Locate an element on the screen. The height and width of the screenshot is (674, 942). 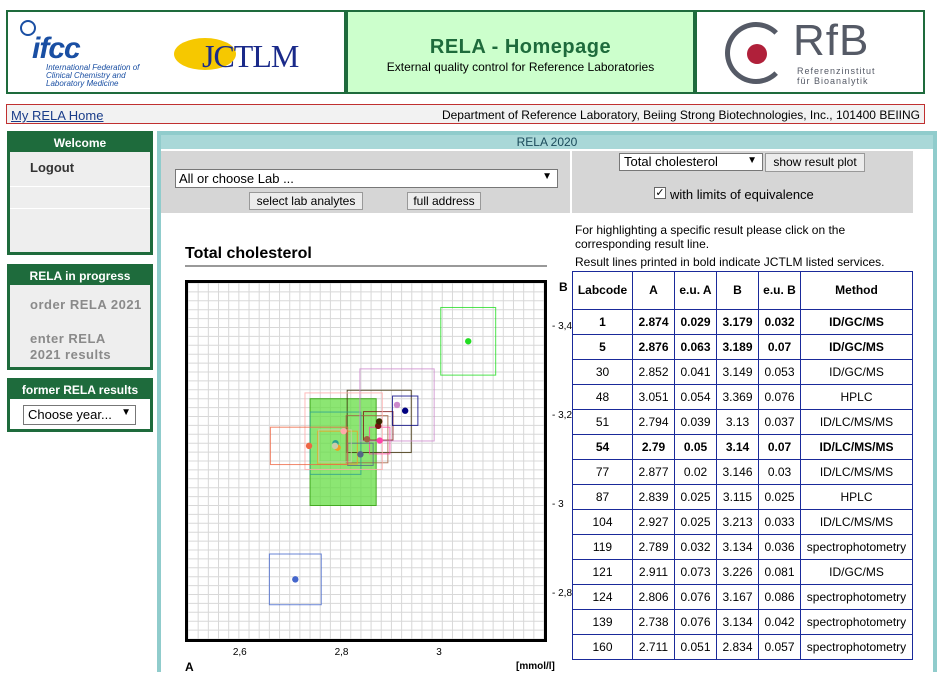
table-row: 121 2.911 0.073 3.226 0.081 ID/GC/MS is located at coordinates (742, 572).